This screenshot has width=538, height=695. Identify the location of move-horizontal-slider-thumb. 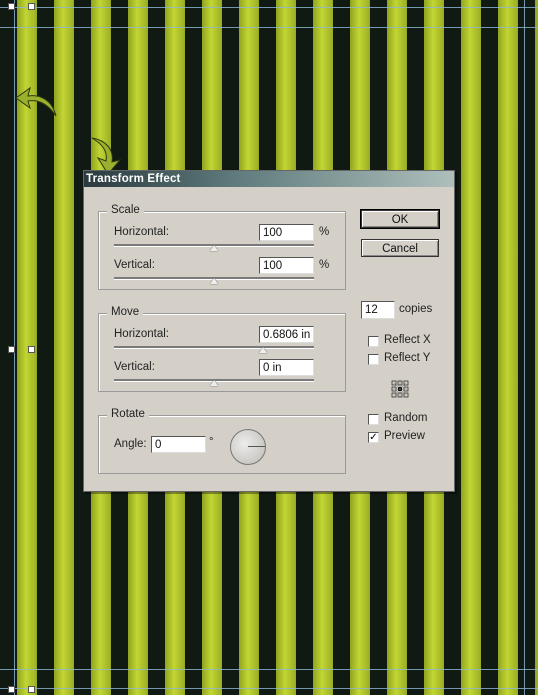
(263, 350).